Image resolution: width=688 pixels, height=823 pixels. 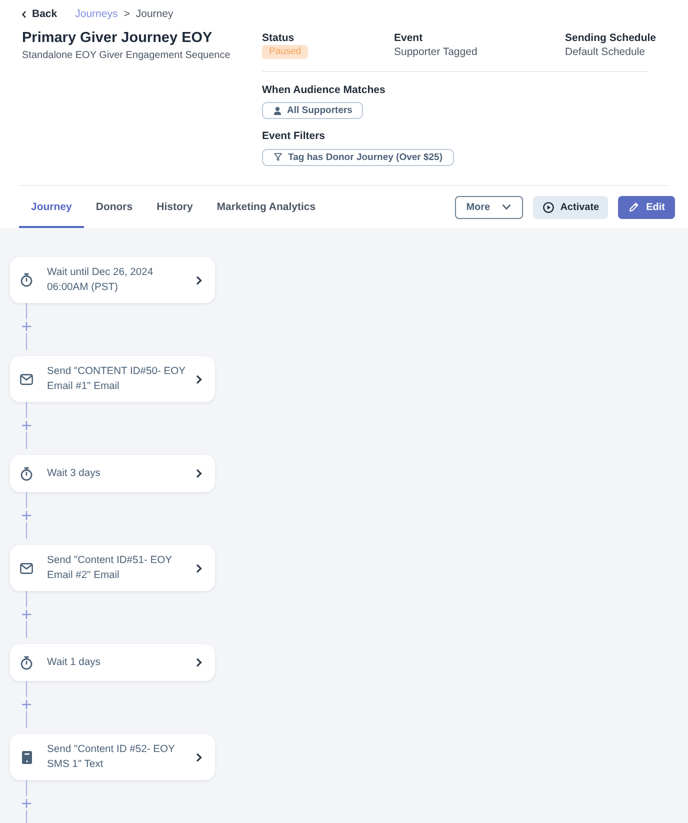 I want to click on step-card: Wait 3 days, so click(x=112, y=473).